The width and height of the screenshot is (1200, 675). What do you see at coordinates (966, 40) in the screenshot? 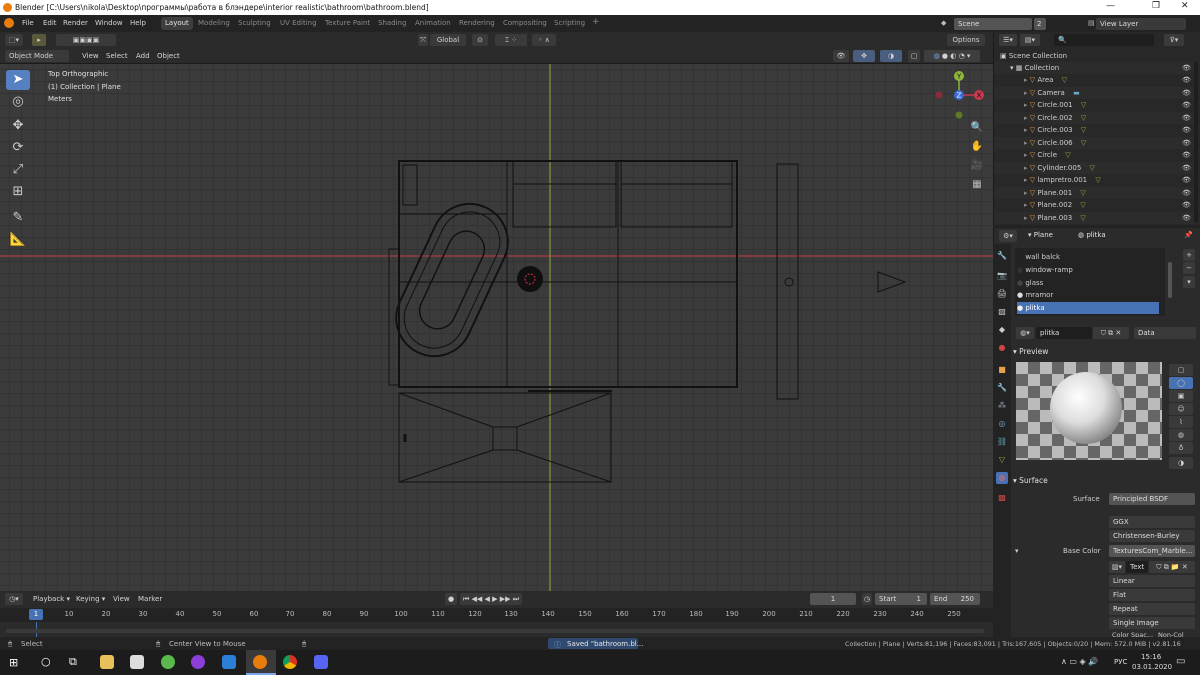
I see `options-dropdown: Options` at bounding box center [966, 40].